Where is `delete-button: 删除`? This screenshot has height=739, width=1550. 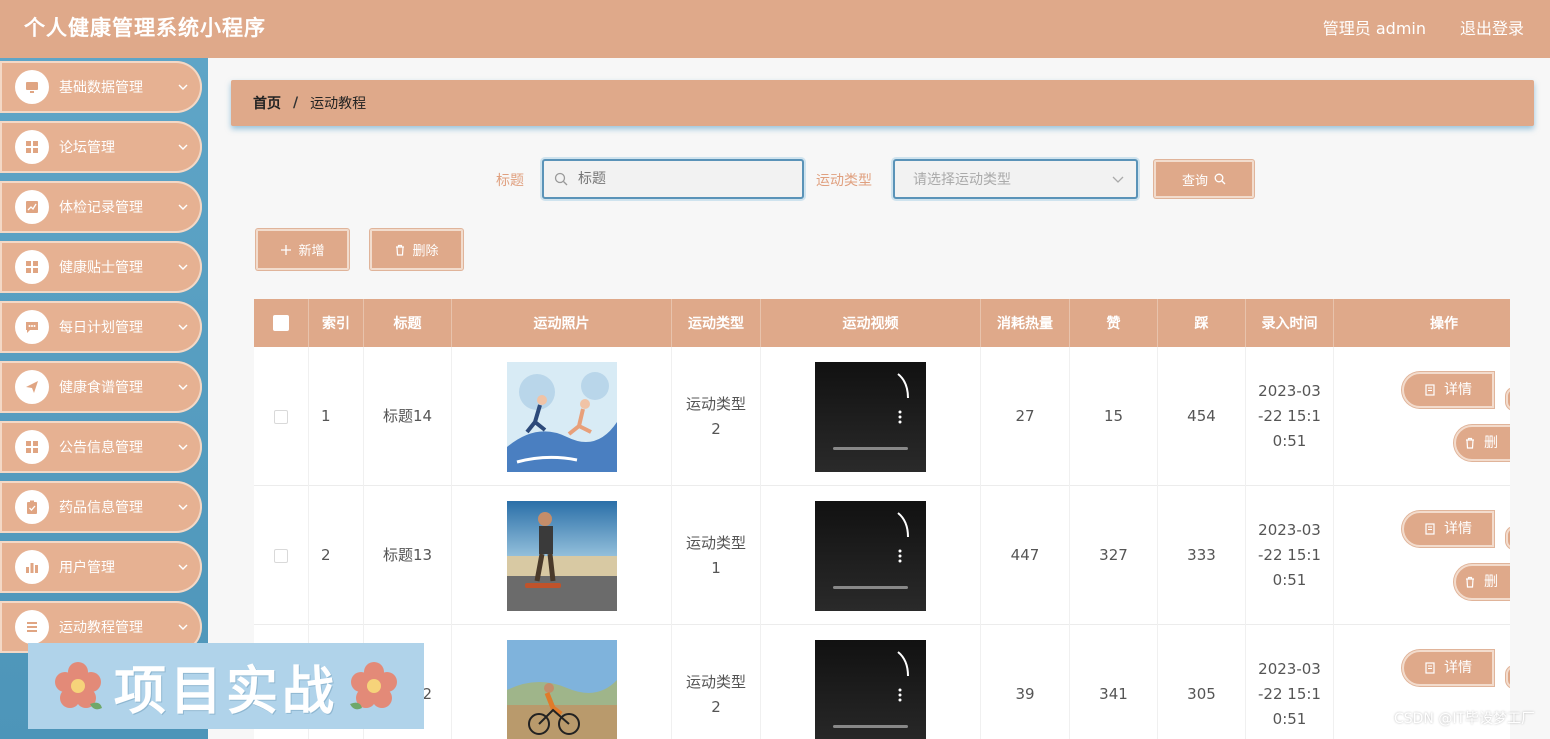 delete-button: 删除 is located at coordinates (416, 249).